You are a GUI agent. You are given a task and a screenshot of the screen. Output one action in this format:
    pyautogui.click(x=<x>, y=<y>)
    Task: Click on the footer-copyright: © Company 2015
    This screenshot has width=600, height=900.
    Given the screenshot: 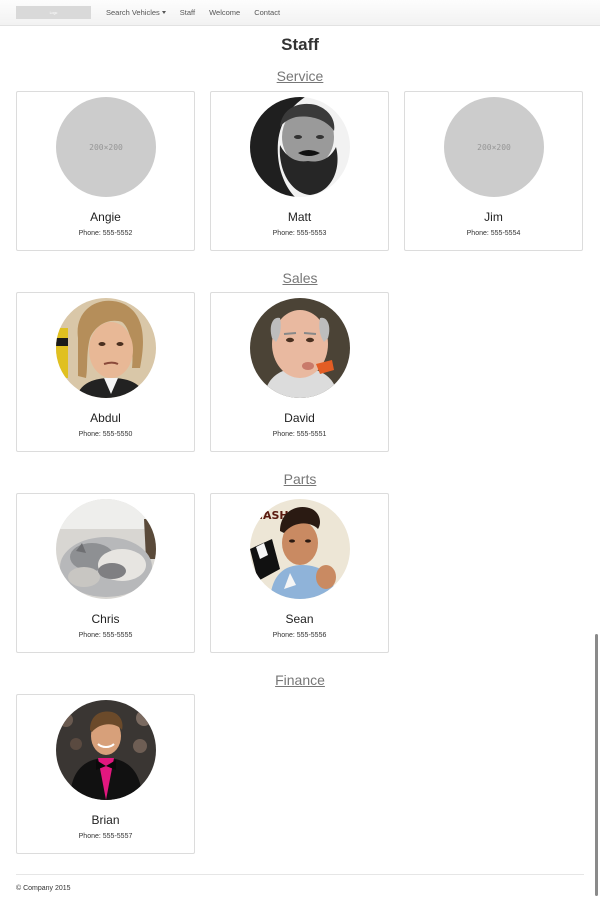 What is the action you would take?
    pyautogui.click(x=43, y=888)
    